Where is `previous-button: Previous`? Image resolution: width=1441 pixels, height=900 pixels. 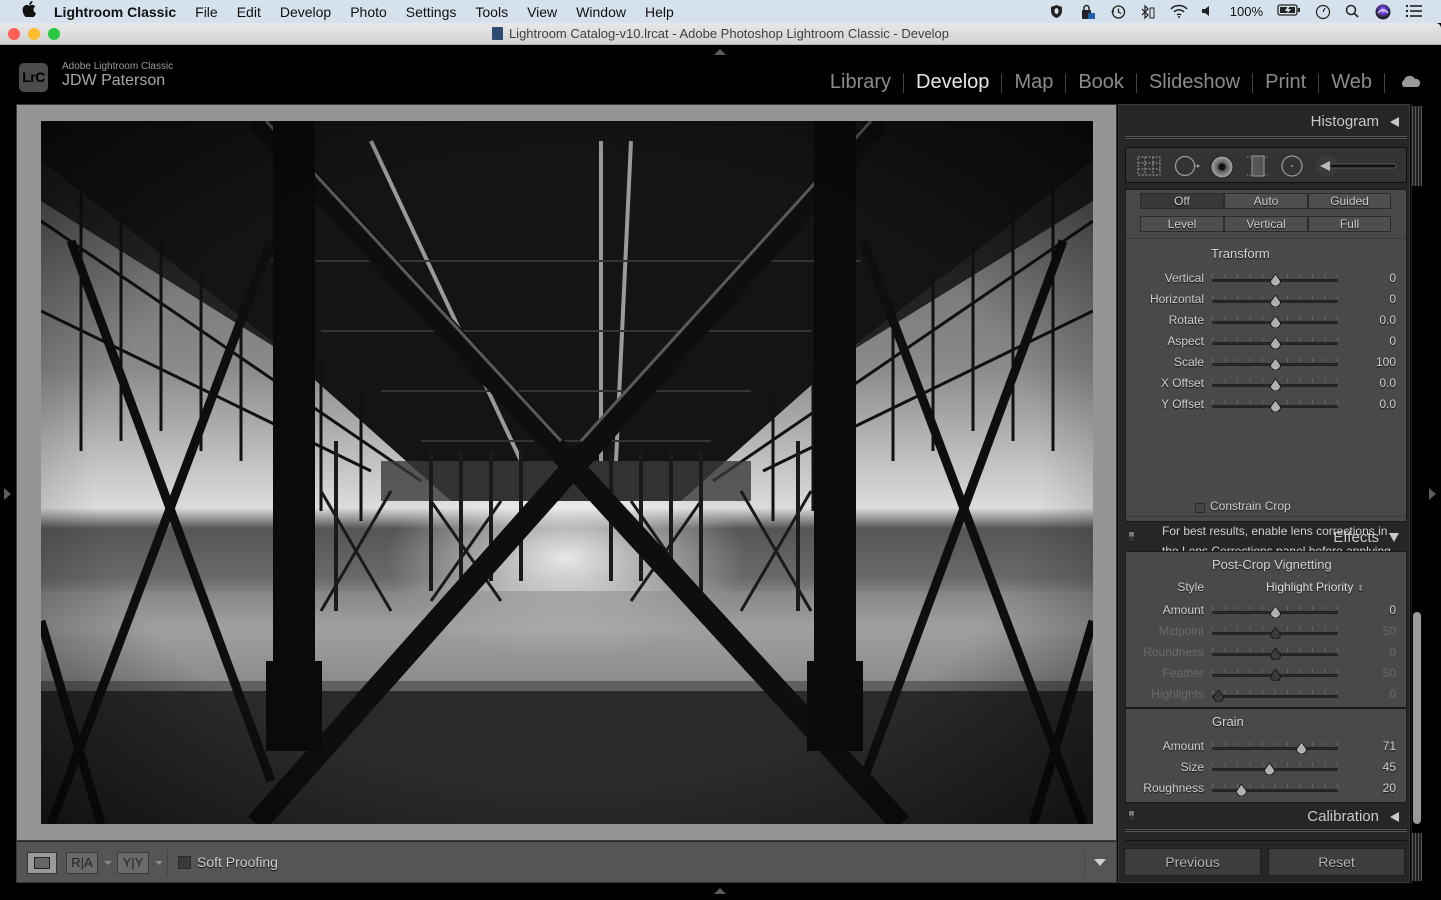
previous-button: Previous is located at coordinates (1192, 862).